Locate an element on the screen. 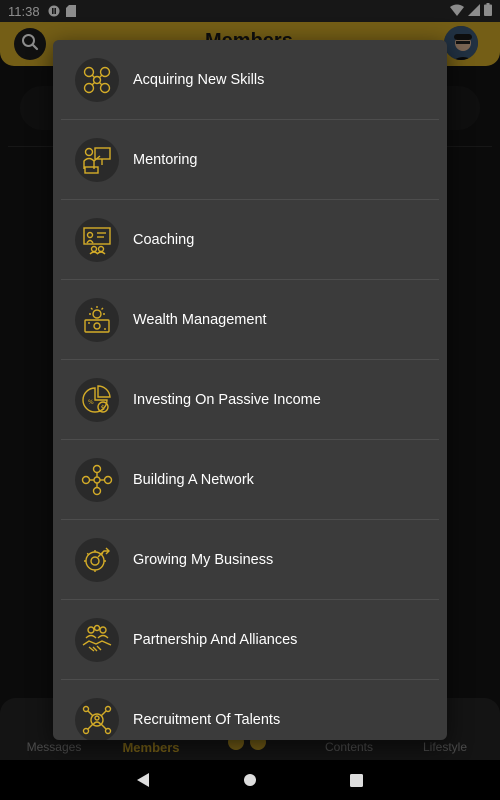 This screenshot has height=800, width=500. home-icon is located at coordinates (250, 780).